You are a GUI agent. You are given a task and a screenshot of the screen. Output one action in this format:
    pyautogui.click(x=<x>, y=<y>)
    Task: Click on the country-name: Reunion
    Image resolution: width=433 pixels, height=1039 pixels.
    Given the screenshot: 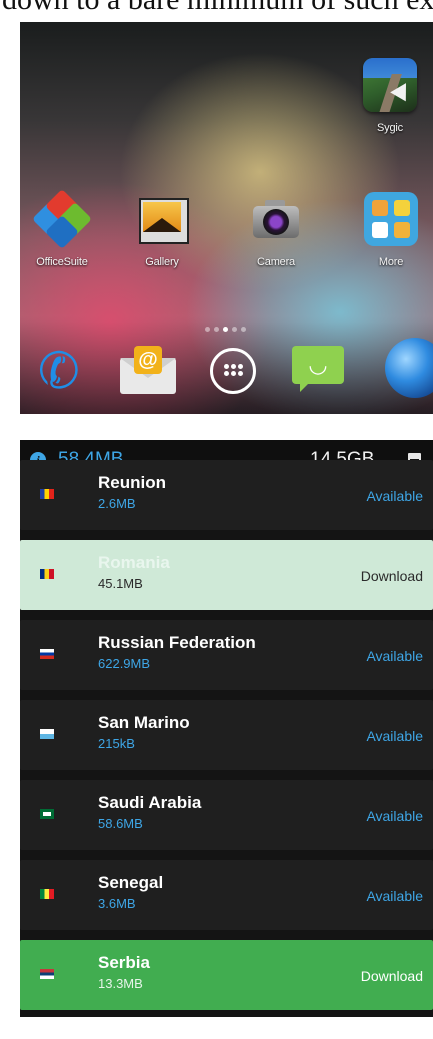 What is the action you would take?
    pyautogui.click(x=132, y=482)
    